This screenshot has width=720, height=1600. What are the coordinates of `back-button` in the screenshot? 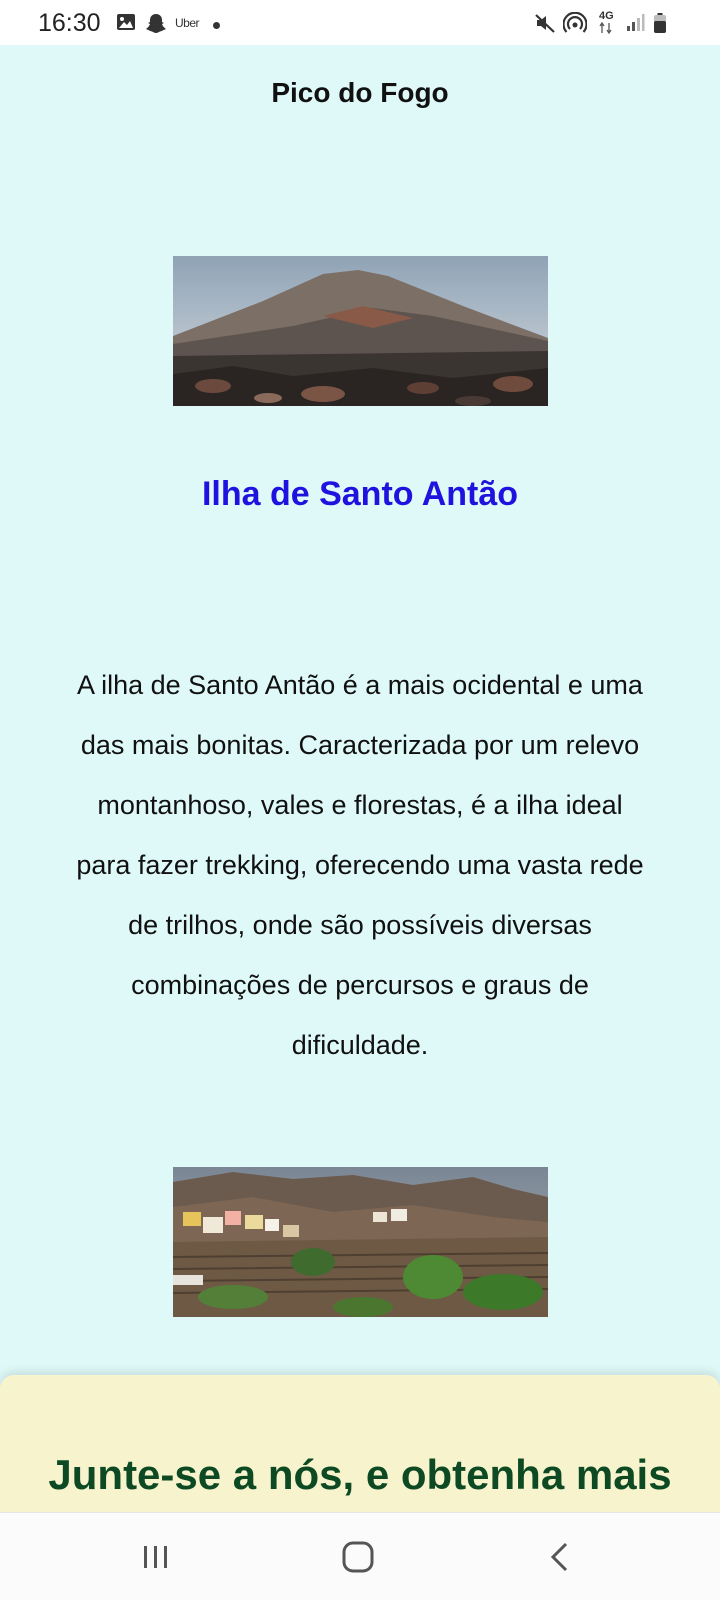 It's located at (560, 1557).